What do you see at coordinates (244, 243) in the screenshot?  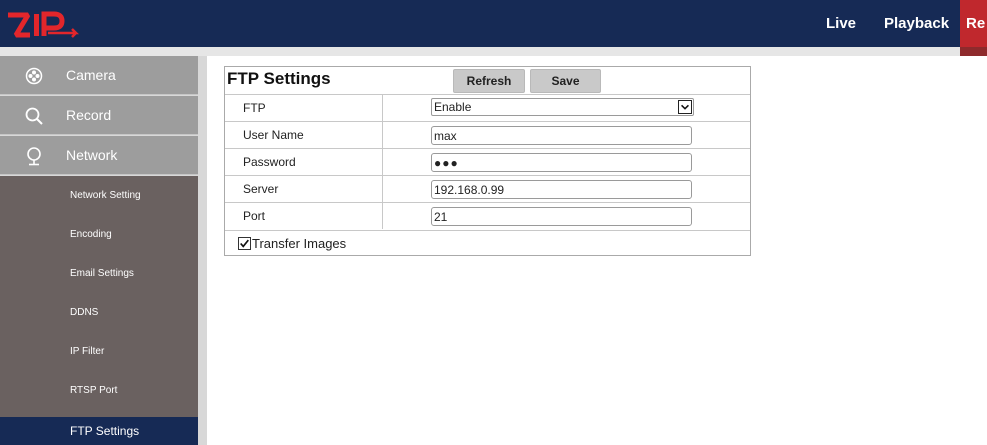 I see `transfer-images-checkbox` at bounding box center [244, 243].